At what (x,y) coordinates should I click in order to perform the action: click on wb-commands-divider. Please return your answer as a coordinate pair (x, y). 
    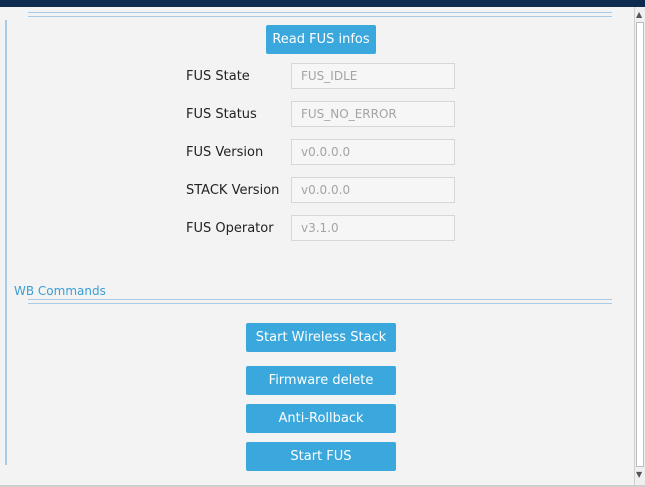
    Looking at the image, I should click on (320, 301).